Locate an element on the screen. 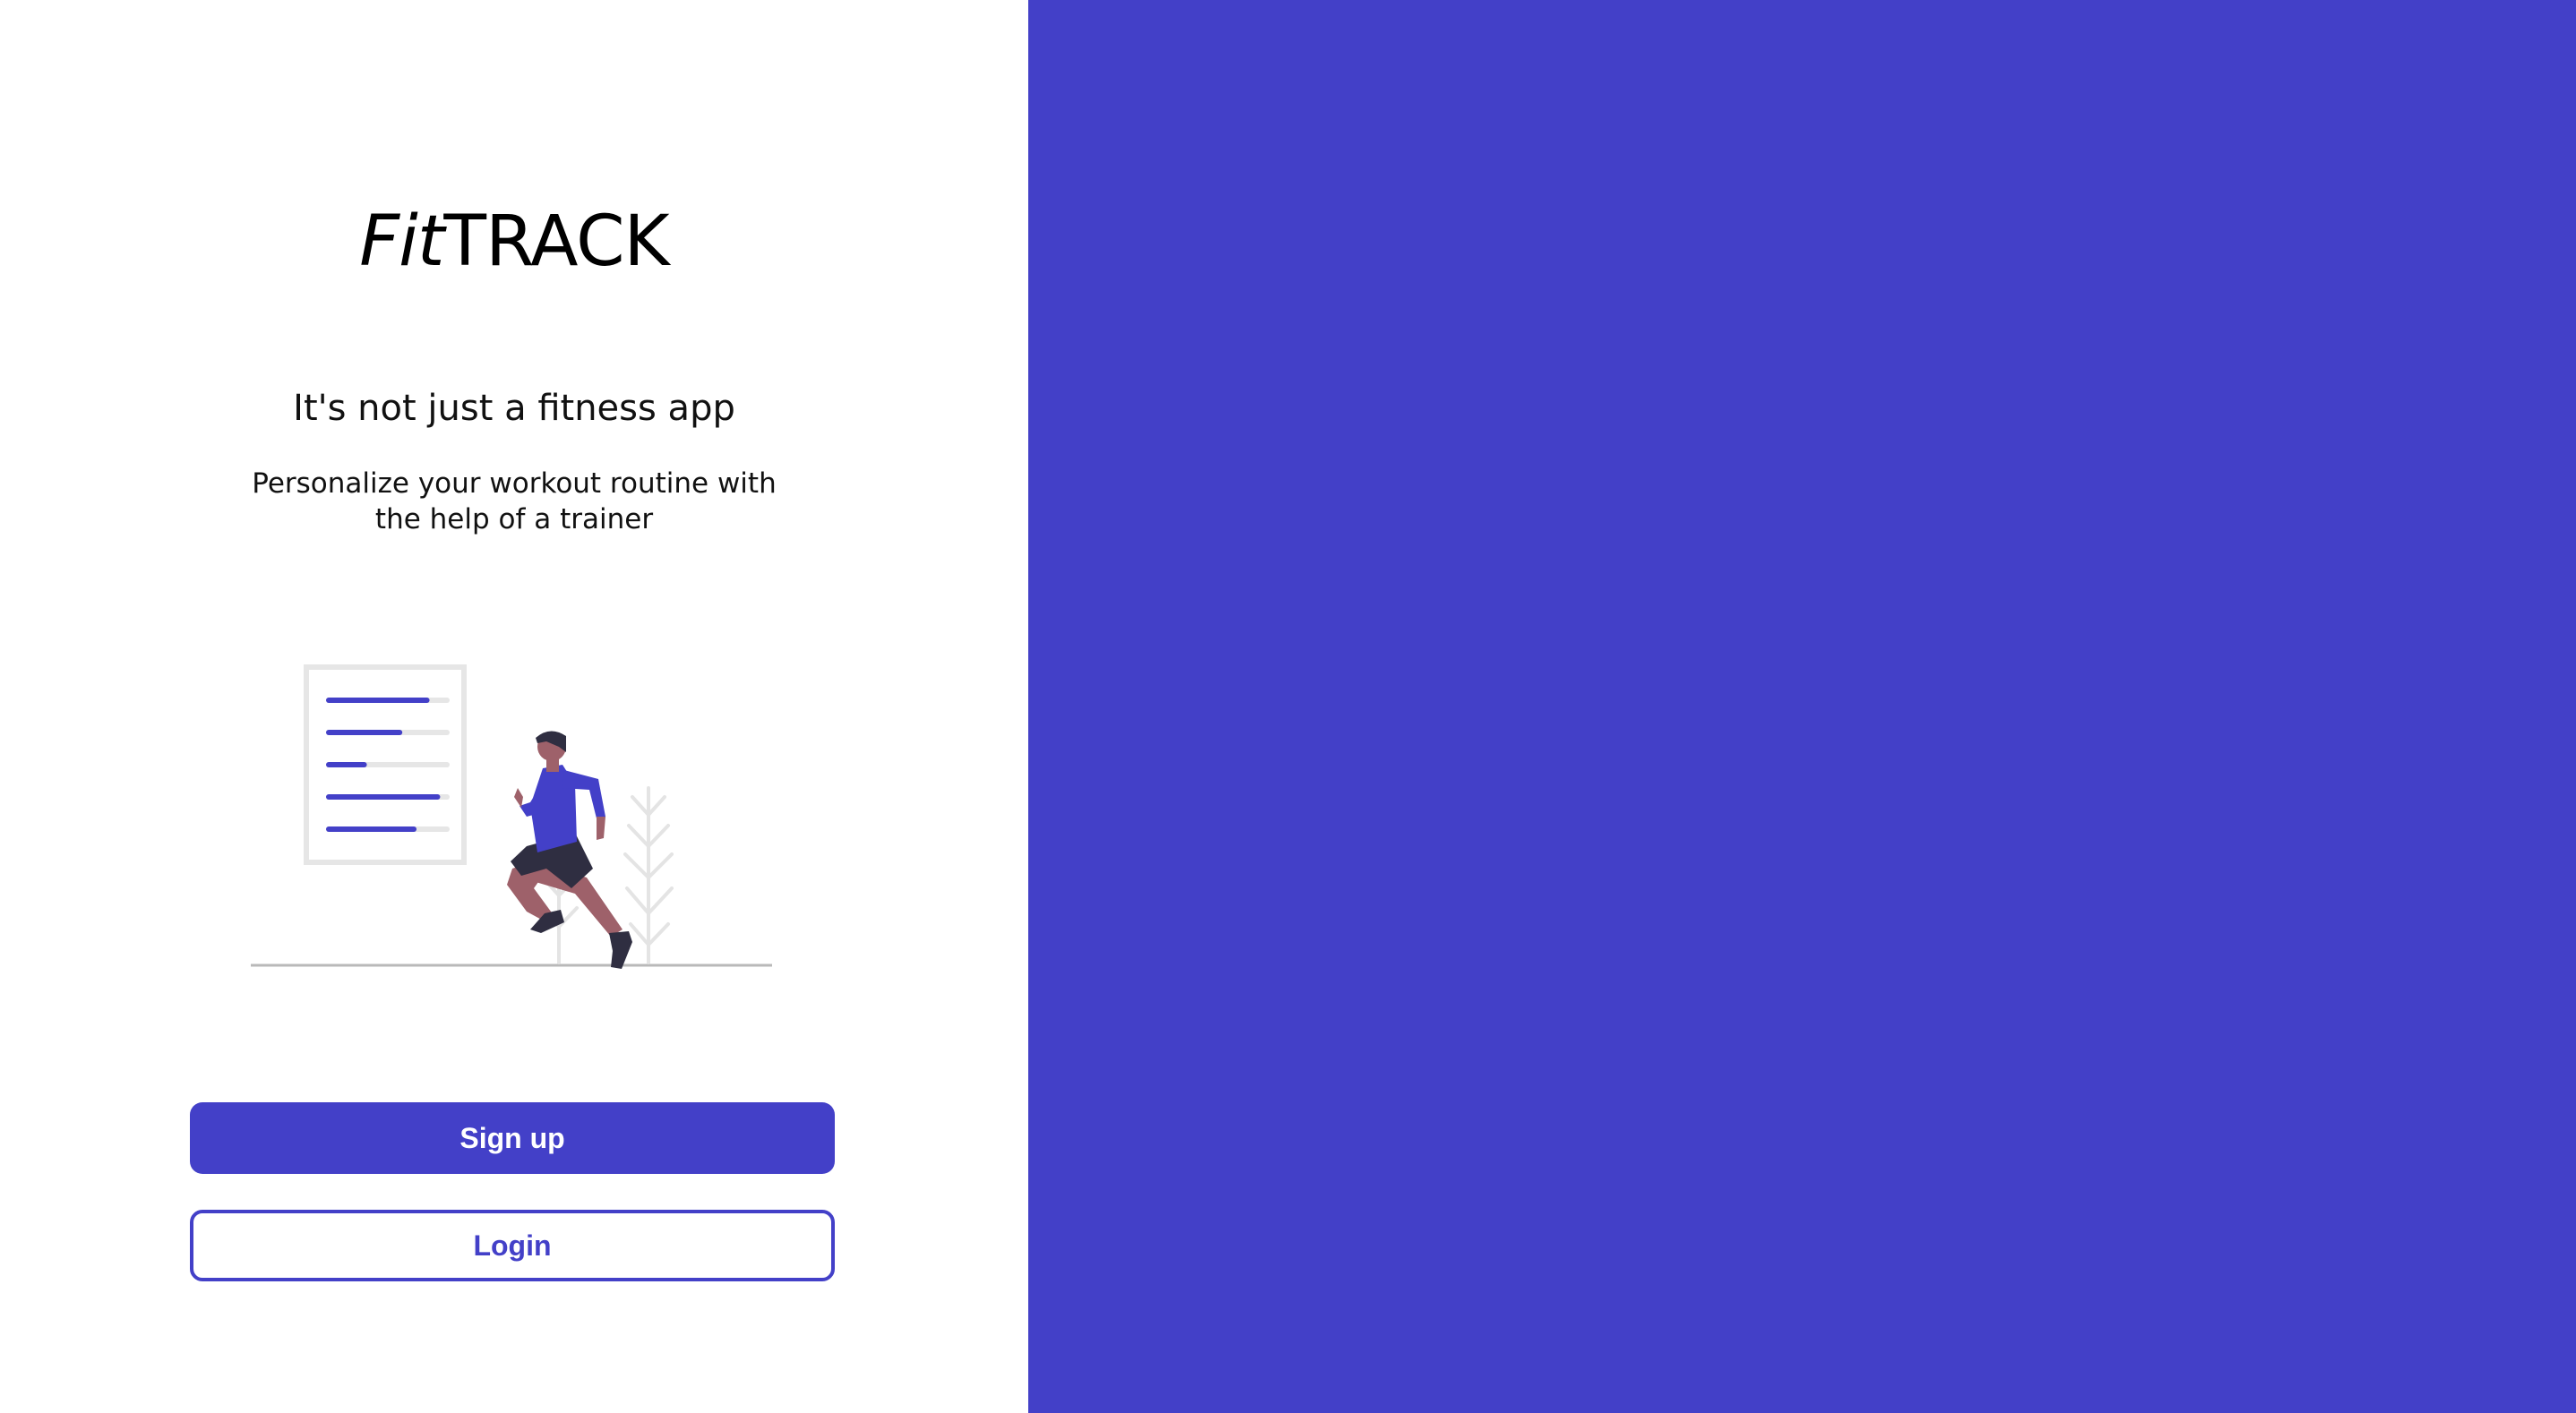  runner-with-workout-plan-illustration is located at coordinates (511, 816).